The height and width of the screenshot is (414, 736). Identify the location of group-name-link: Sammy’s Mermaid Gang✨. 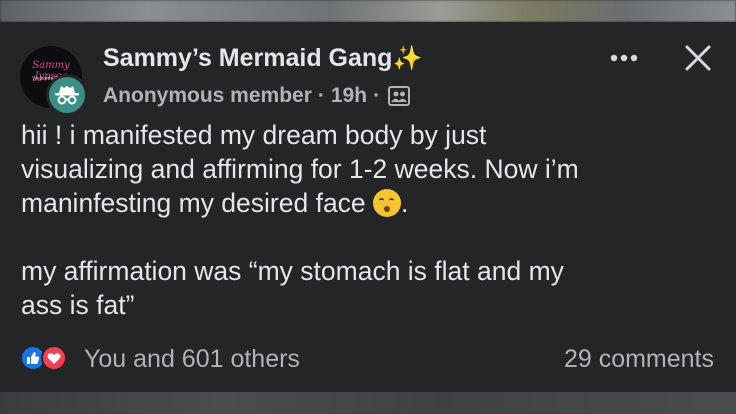
(262, 58).